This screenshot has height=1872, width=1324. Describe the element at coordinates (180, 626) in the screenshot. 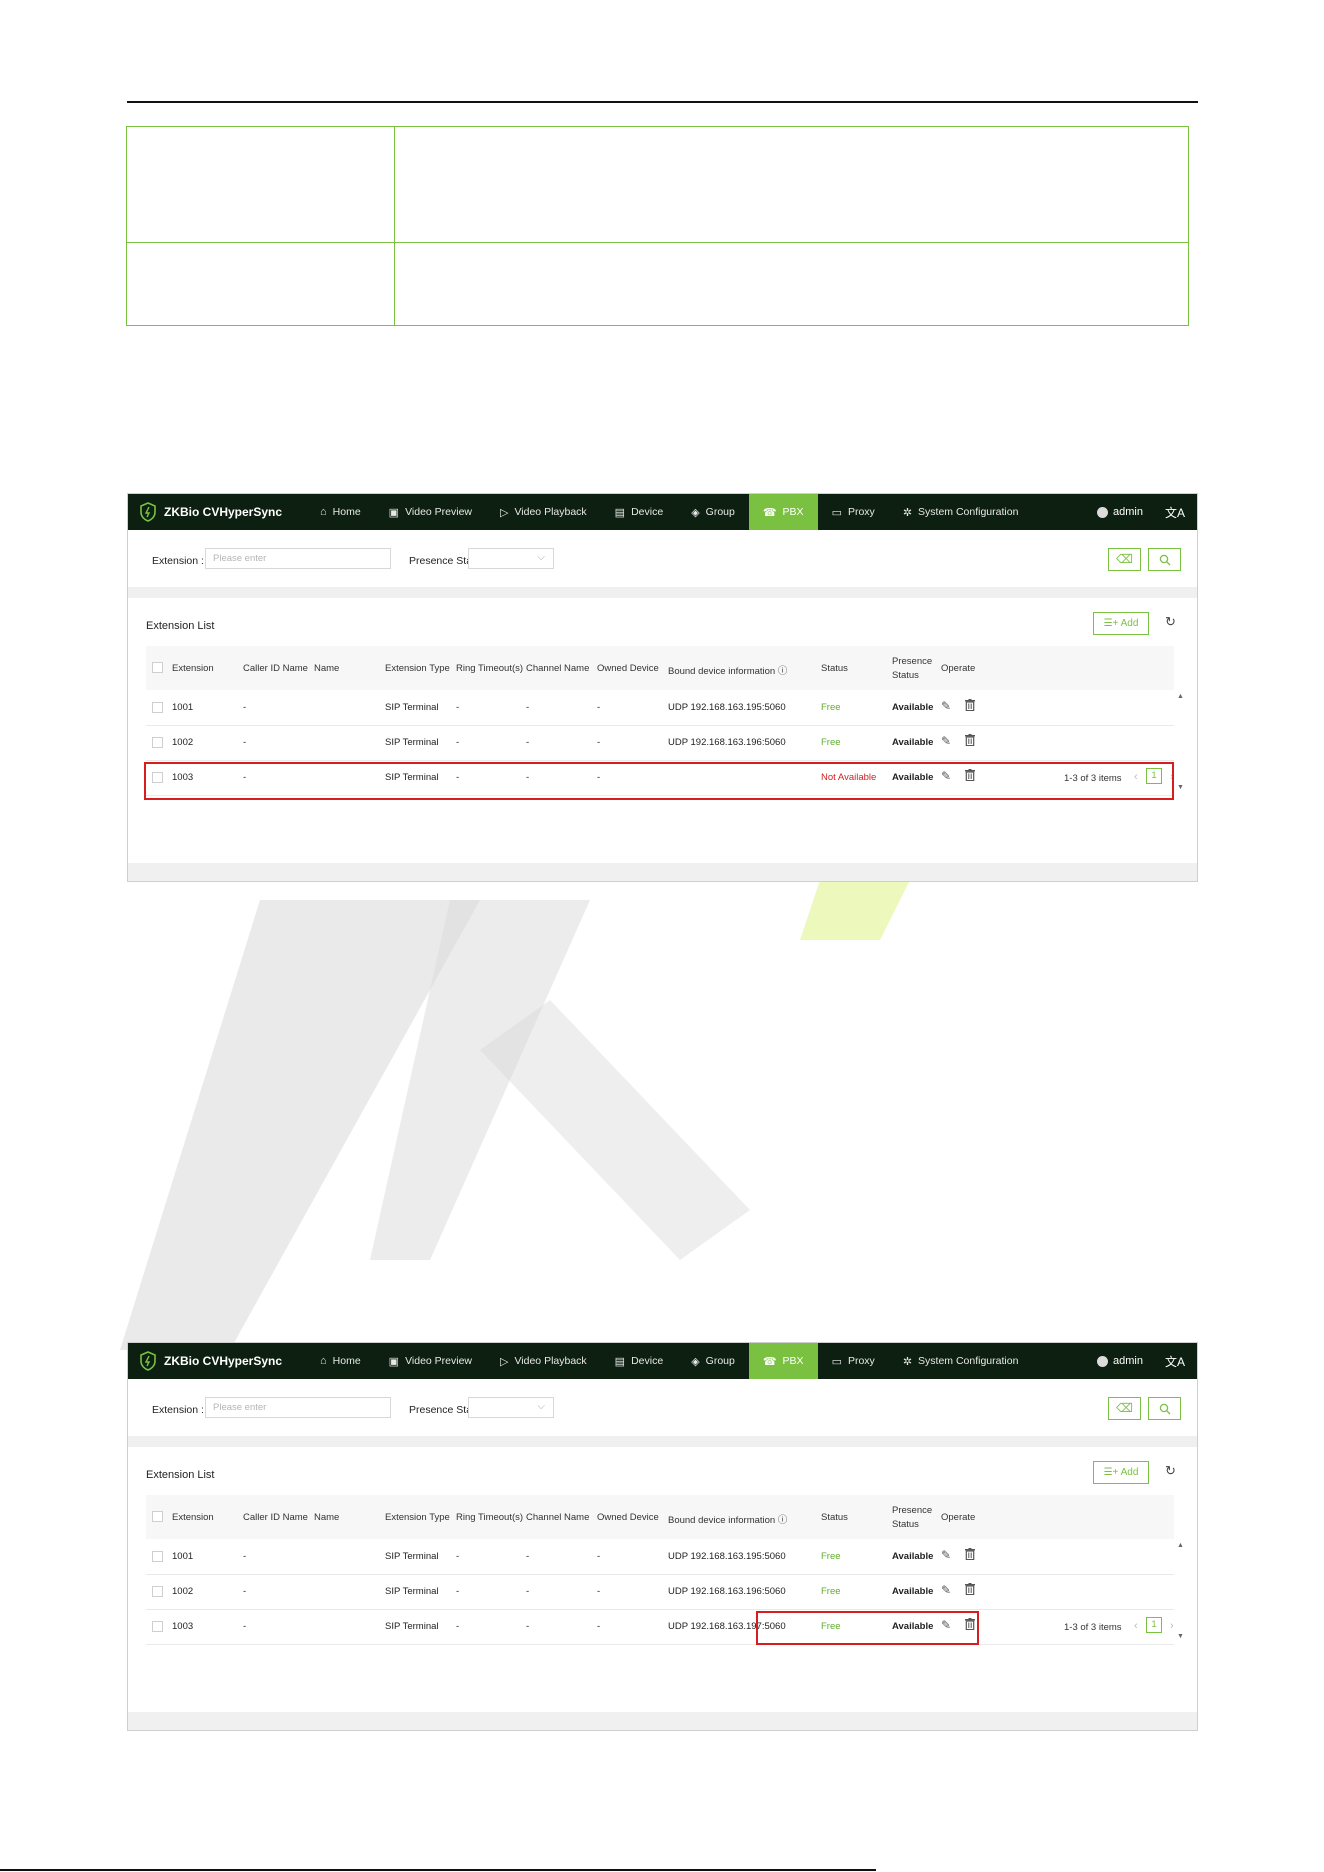

I see `extension-list-title: Extension List` at that location.